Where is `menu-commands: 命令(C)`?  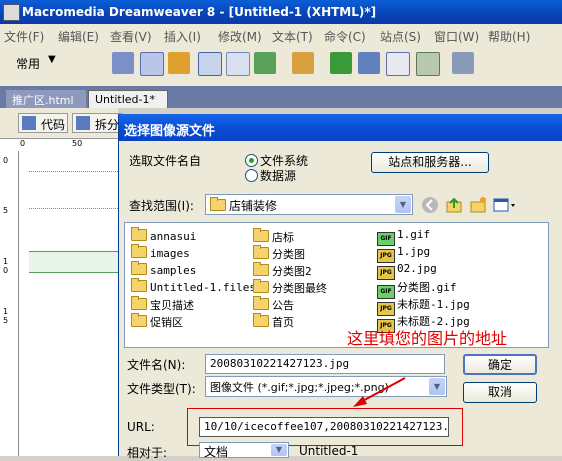 menu-commands: 命令(C) is located at coordinates (345, 36).